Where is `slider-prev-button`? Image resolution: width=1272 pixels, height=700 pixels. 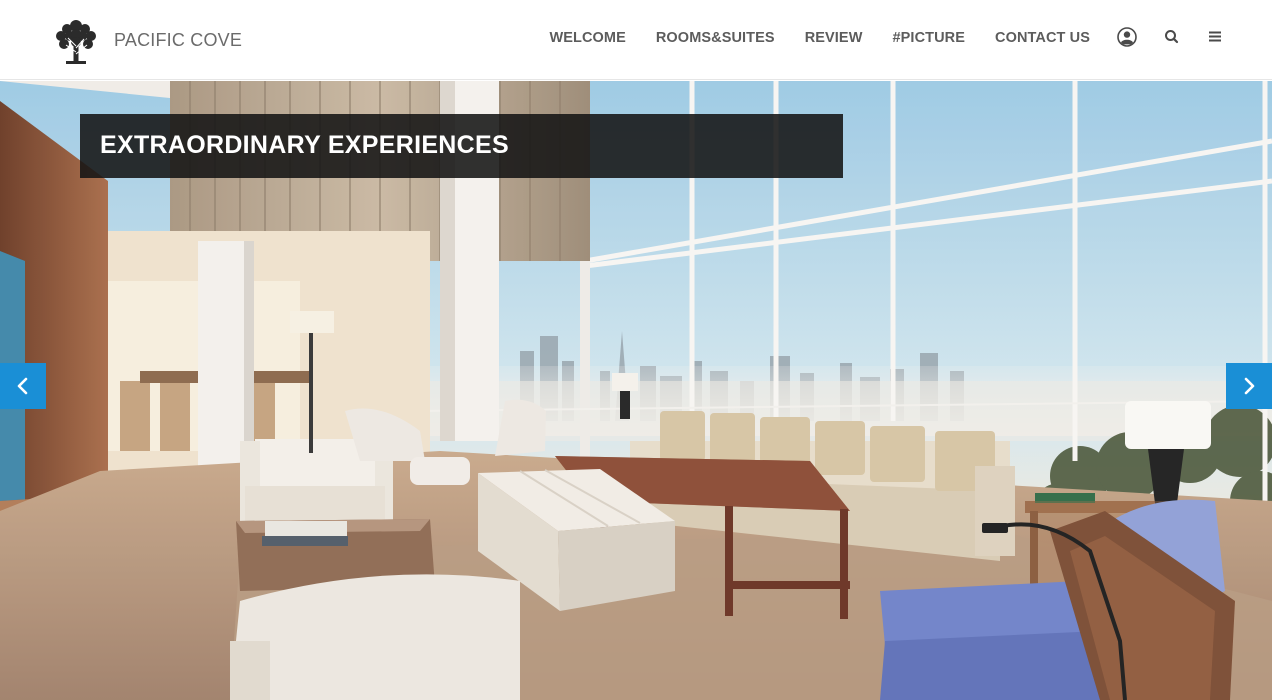 slider-prev-button is located at coordinates (23, 386).